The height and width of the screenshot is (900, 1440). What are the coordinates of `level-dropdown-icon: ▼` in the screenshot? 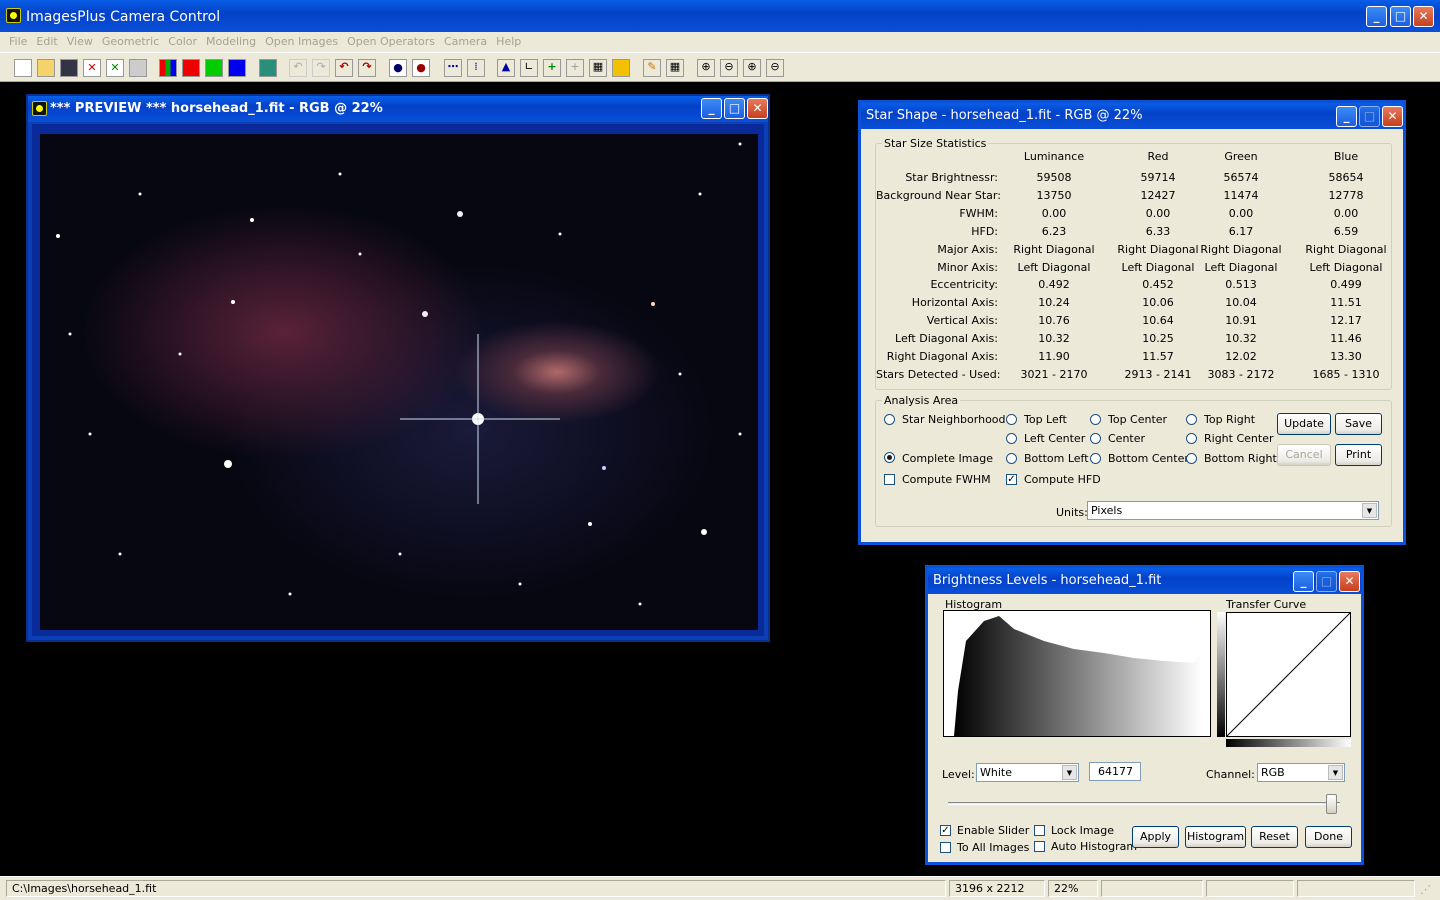 It's located at (1069, 772).